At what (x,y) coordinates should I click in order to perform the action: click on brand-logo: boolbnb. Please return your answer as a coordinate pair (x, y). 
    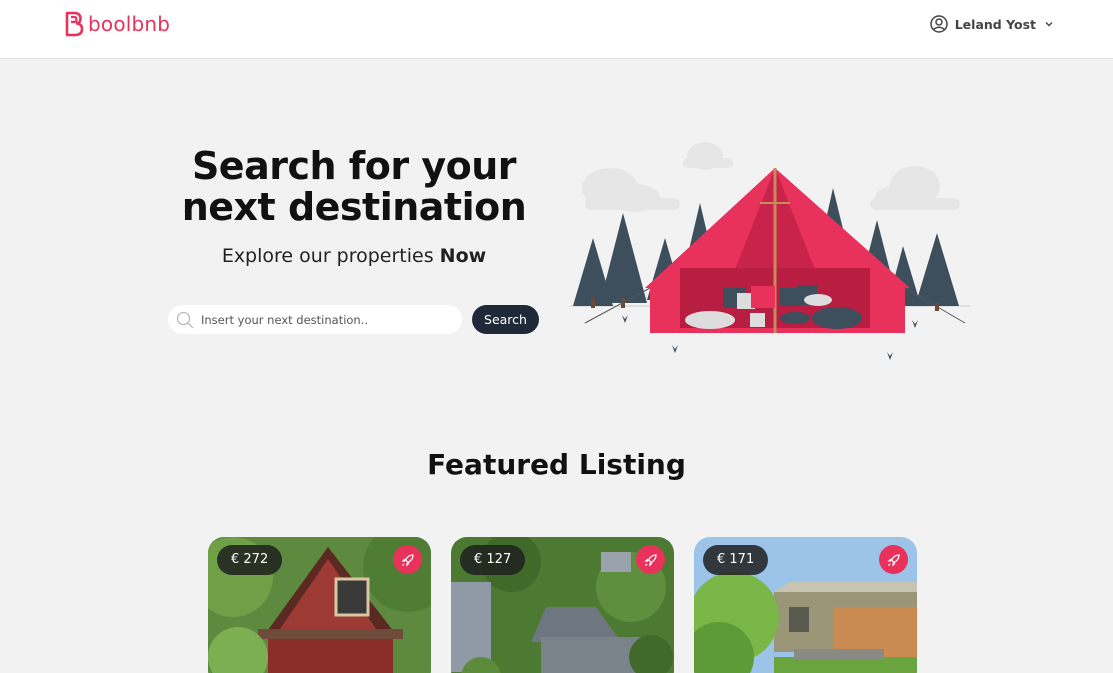
    Looking at the image, I should click on (117, 24).